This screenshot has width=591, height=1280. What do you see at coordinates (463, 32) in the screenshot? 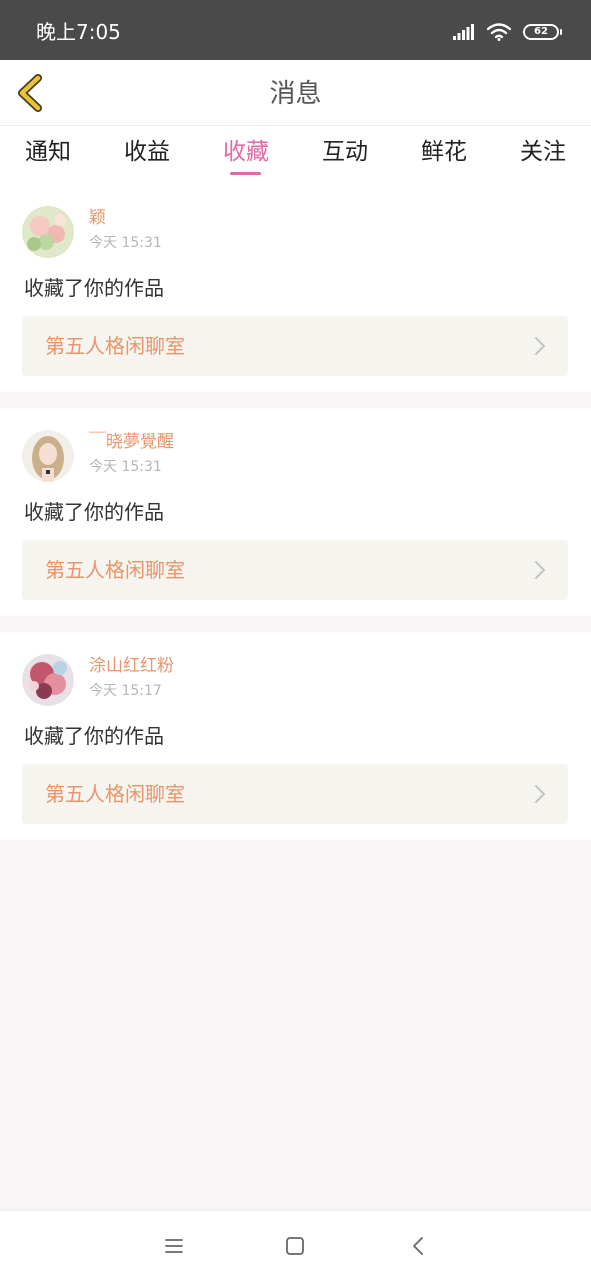
I see `signal-icon` at bounding box center [463, 32].